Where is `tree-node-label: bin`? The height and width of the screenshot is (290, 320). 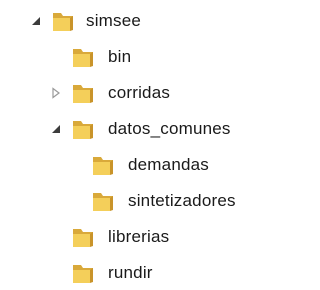
tree-node-label: bin is located at coordinates (120, 56).